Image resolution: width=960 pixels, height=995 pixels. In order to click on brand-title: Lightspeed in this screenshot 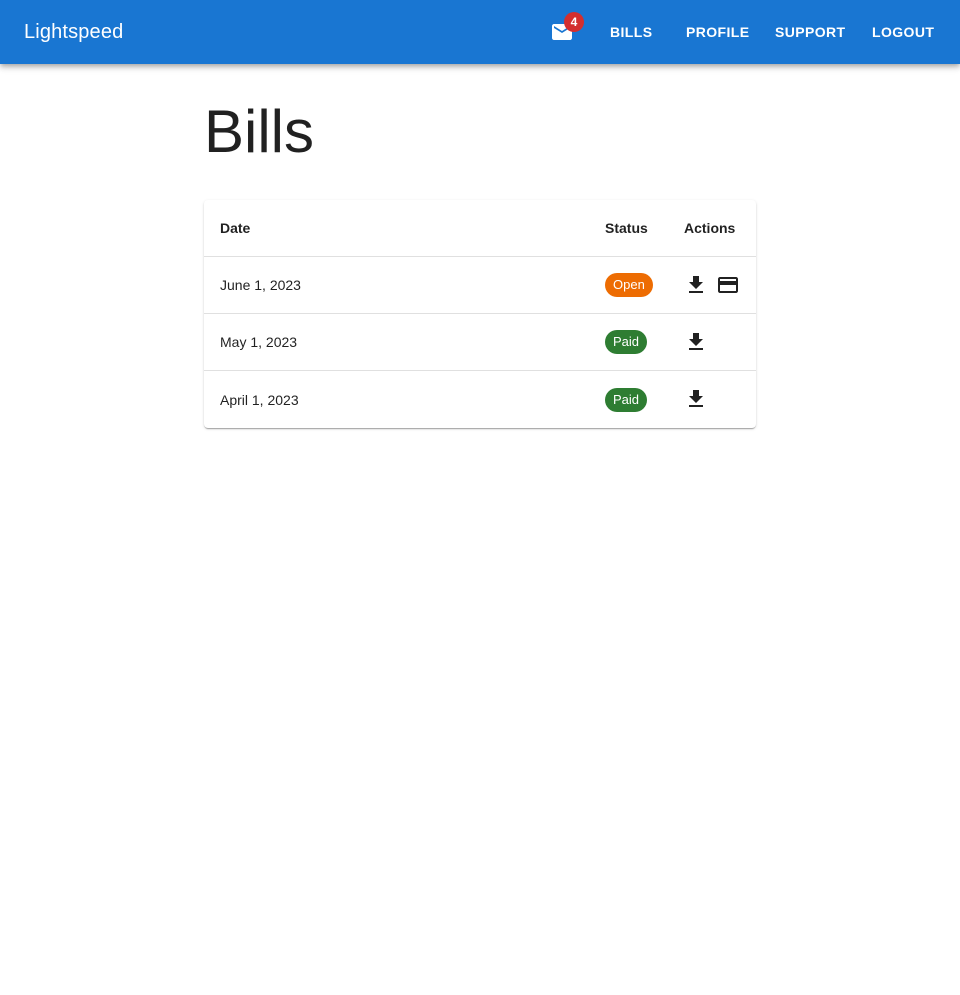, I will do `click(73, 32)`.